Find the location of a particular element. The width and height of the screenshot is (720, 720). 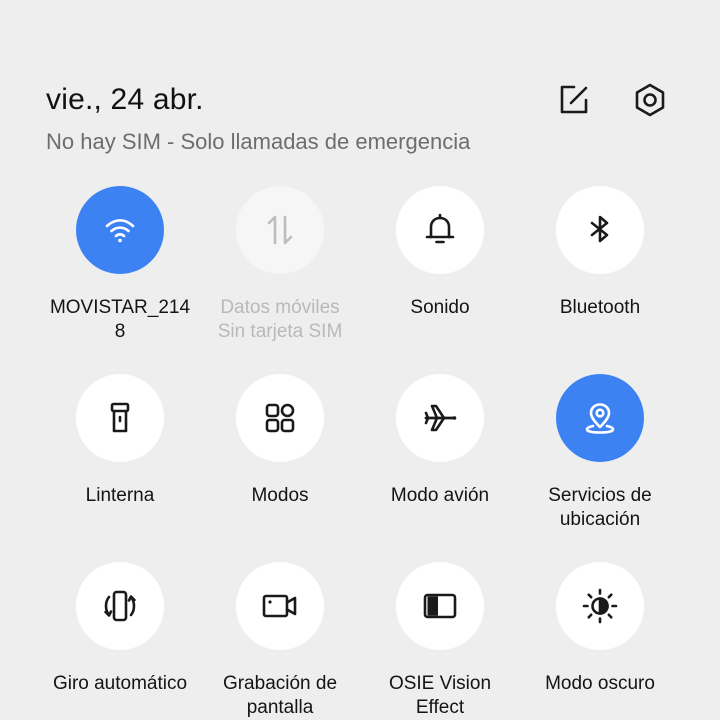

tile-label: Servicios de ubicación is located at coordinates (600, 507).